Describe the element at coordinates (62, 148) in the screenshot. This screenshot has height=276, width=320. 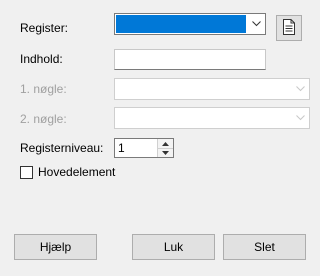
I see `level-label: Registerniveau:` at that location.